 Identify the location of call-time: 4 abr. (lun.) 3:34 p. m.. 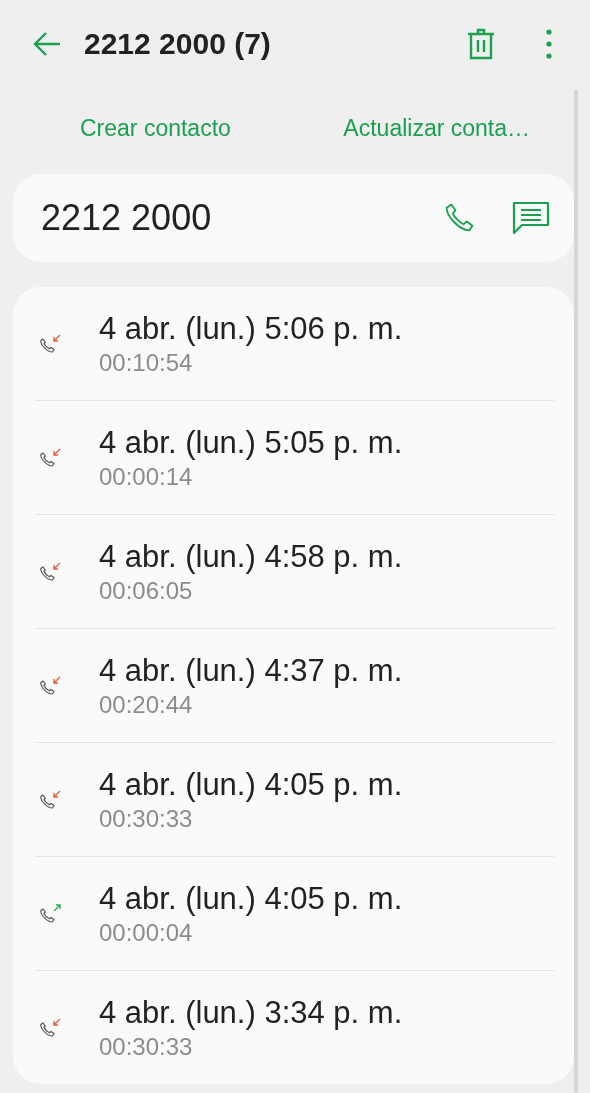
(251, 1012).